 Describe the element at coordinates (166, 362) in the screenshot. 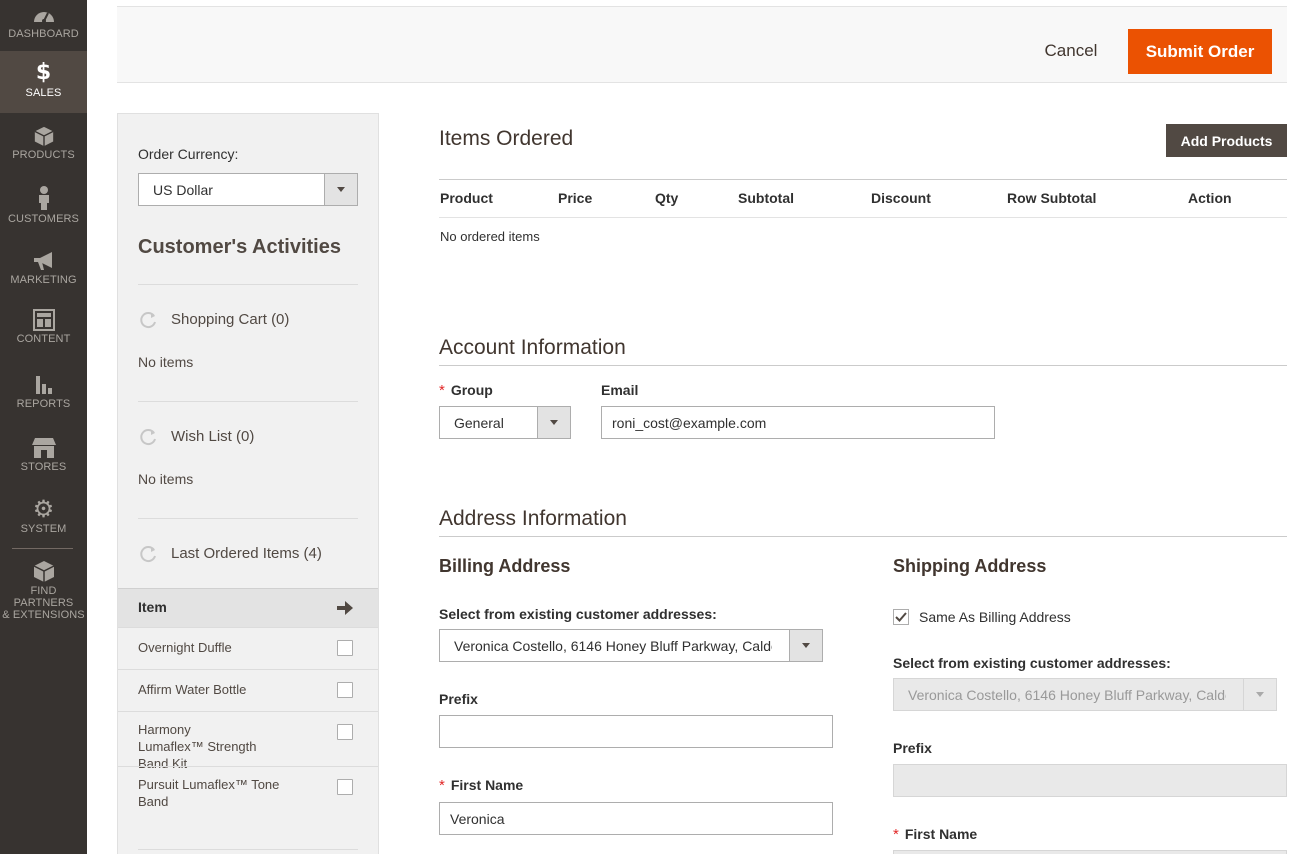

I see `shopping-cart-empty: No items` at that location.